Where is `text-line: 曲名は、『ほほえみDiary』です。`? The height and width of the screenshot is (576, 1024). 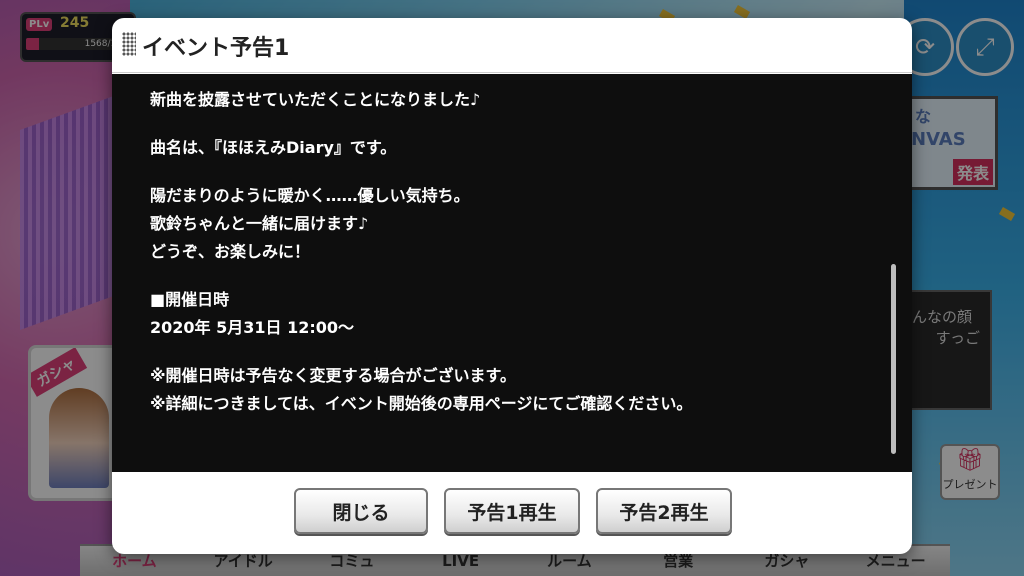 text-line: 曲名は、『ほほえみDiary』です。 is located at coordinates (273, 147).